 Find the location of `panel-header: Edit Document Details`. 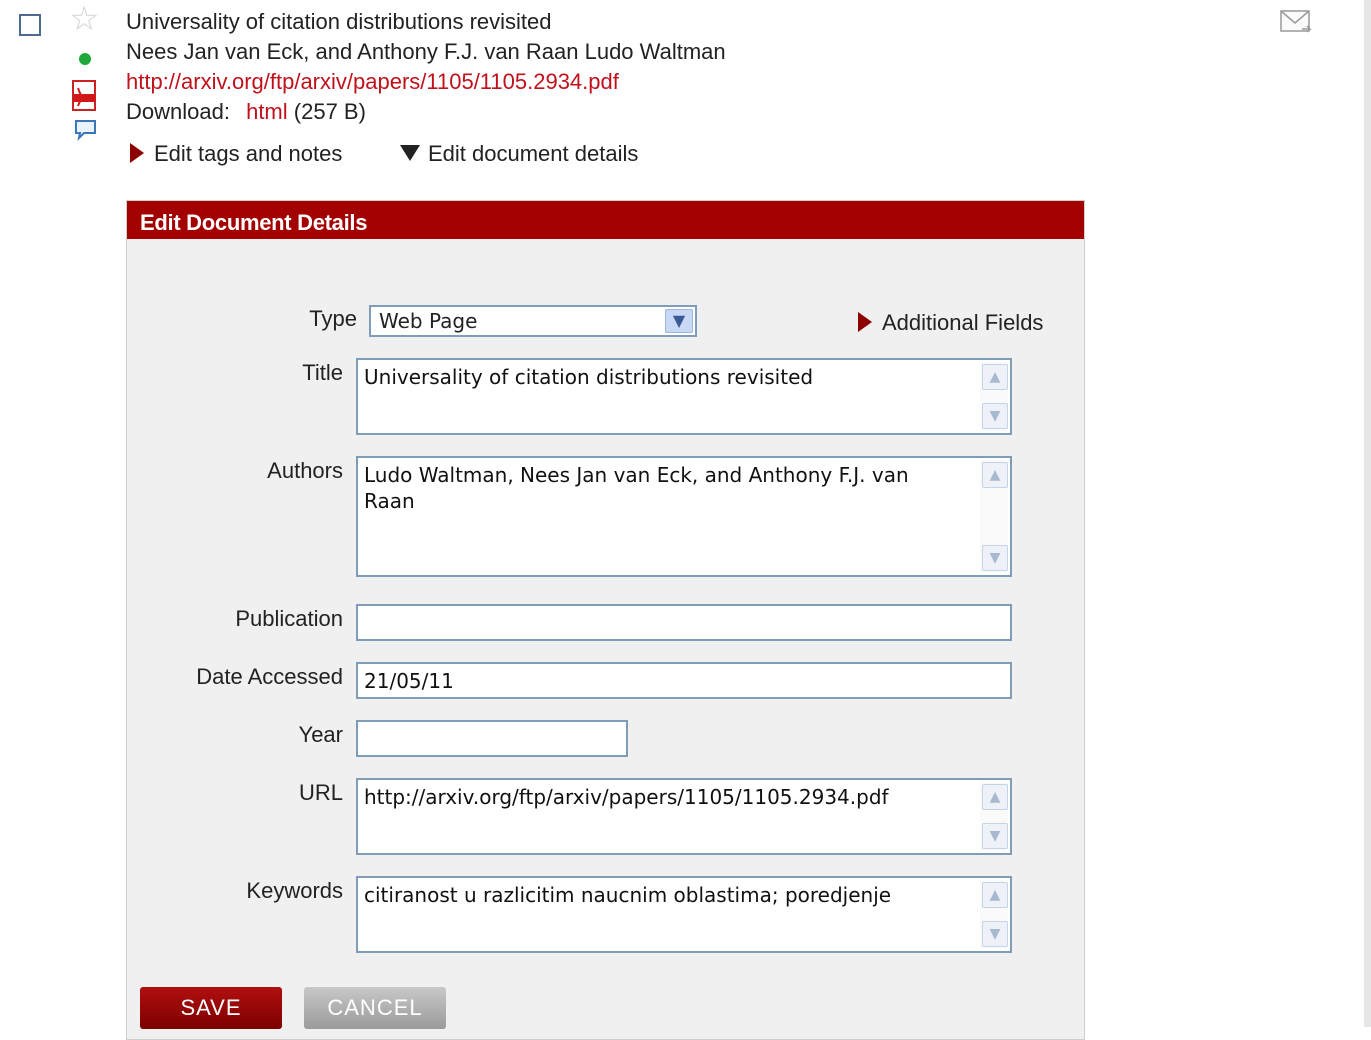

panel-header: Edit Document Details is located at coordinates (605, 220).